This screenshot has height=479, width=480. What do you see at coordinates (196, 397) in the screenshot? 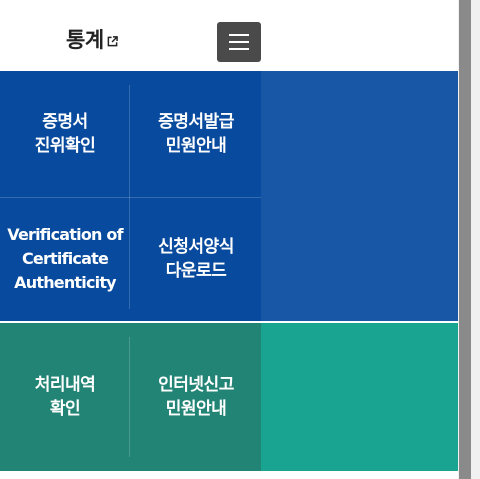
I see `internet-report-guide-link: 인터넷신고 민원안내` at bounding box center [196, 397].